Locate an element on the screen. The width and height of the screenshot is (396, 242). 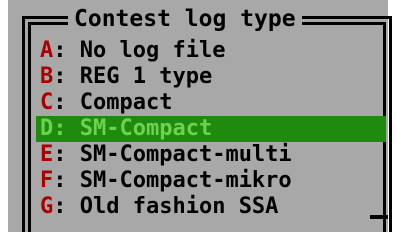
menu-item-old-fashion-ssa: G: Old fashion SSA is located at coordinates (211, 207).